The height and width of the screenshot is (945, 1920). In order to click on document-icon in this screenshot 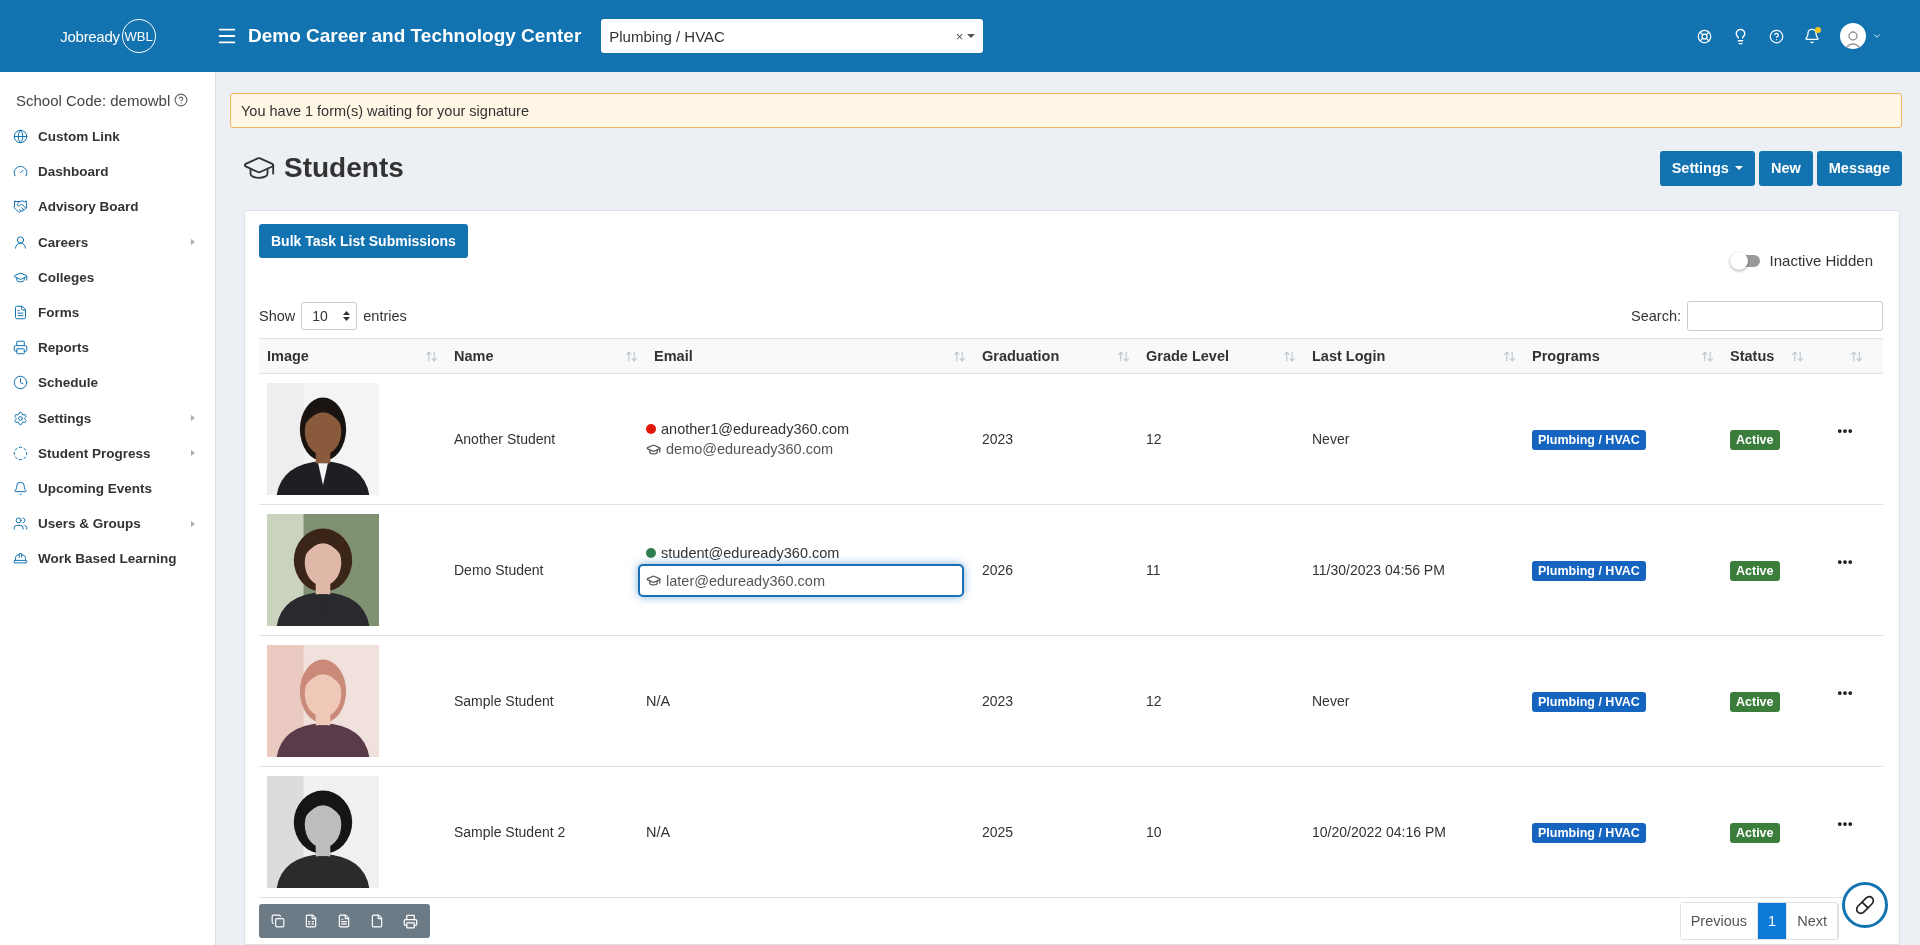, I will do `click(20, 313)`.